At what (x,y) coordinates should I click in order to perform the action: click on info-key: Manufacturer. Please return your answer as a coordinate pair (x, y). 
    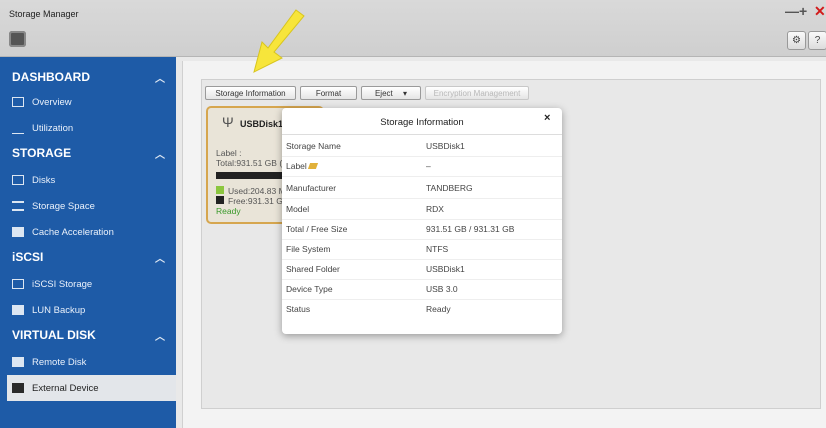
    Looking at the image, I should click on (311, 188).